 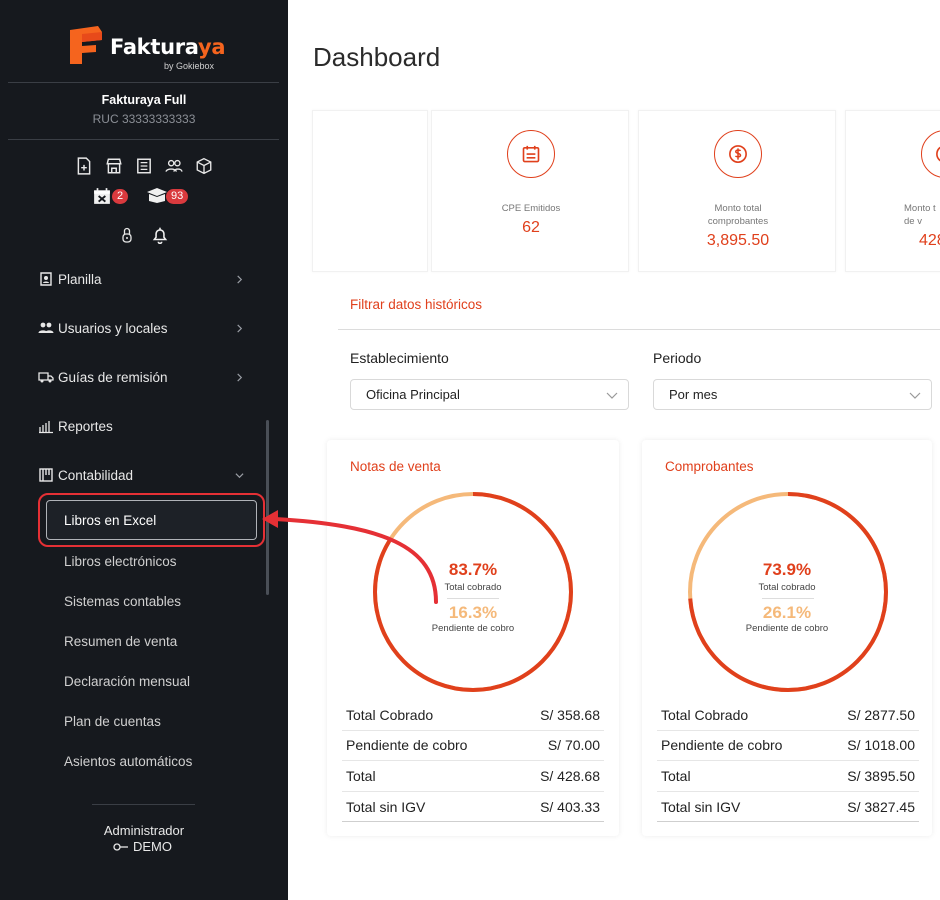 What do you see at coordinates (46, 475) in the screenshot?
I see `ledger-icon` at bounding box center [46, 475].